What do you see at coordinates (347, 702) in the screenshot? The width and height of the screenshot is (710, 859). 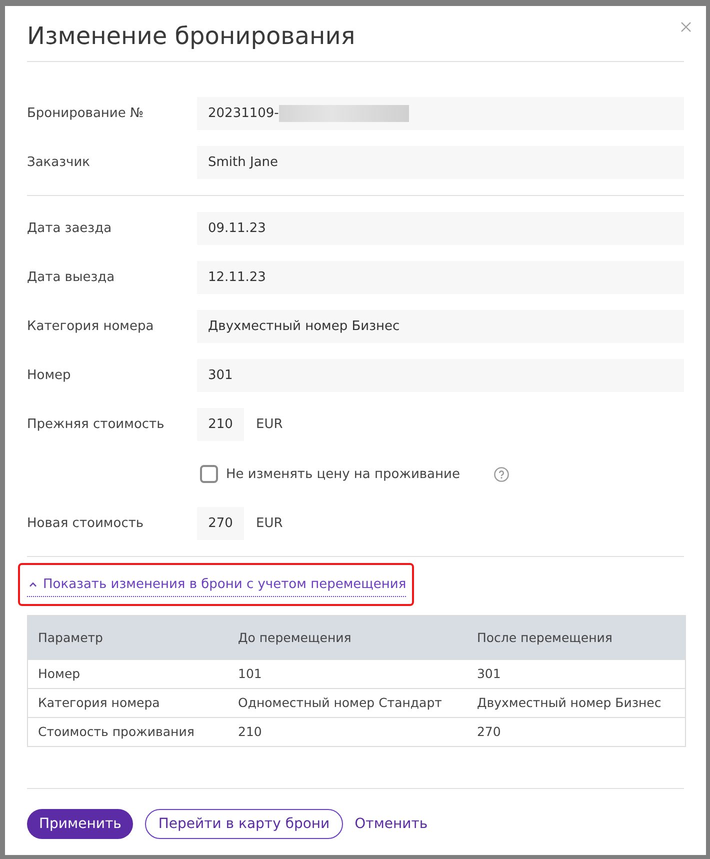 I see `table-cell: Одноместный номер Стандарт` at bounding box center [347, 702].